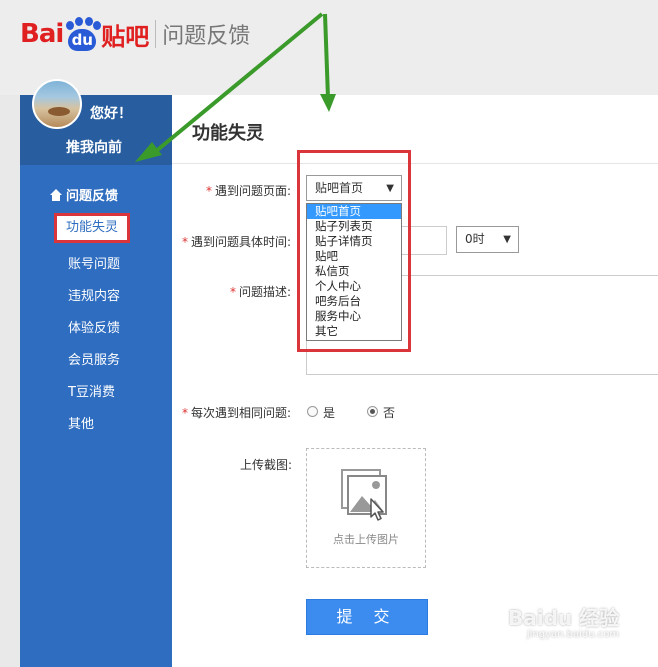 This screenshot has width=658, height=667. Describe the element at coordinates (487, 239) in the screenshot. I see `hour-select: 0时 ▼` at that location.